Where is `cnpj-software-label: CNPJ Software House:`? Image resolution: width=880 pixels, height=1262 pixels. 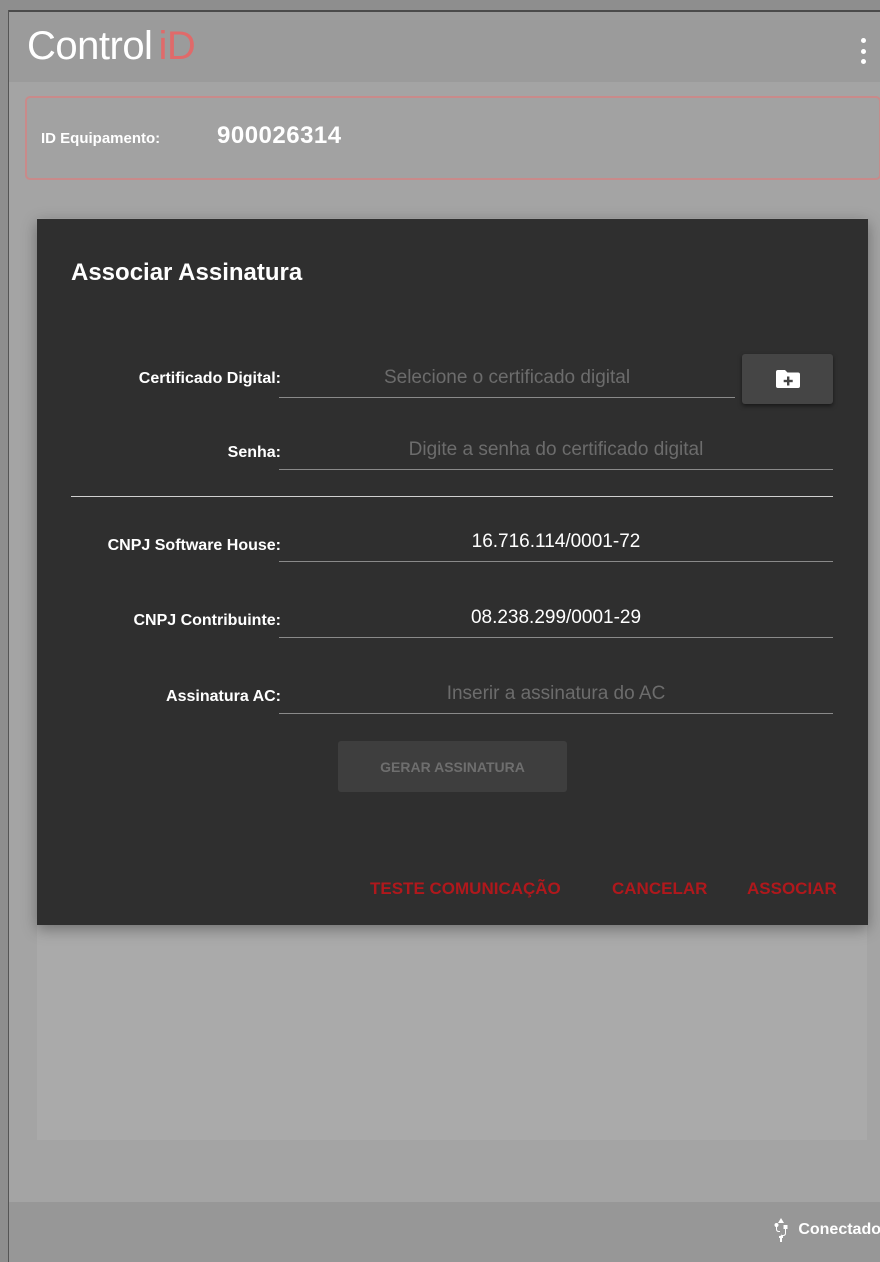 cnpj-software-label: CNPJ Software House: is located at coordinates (194, 545).